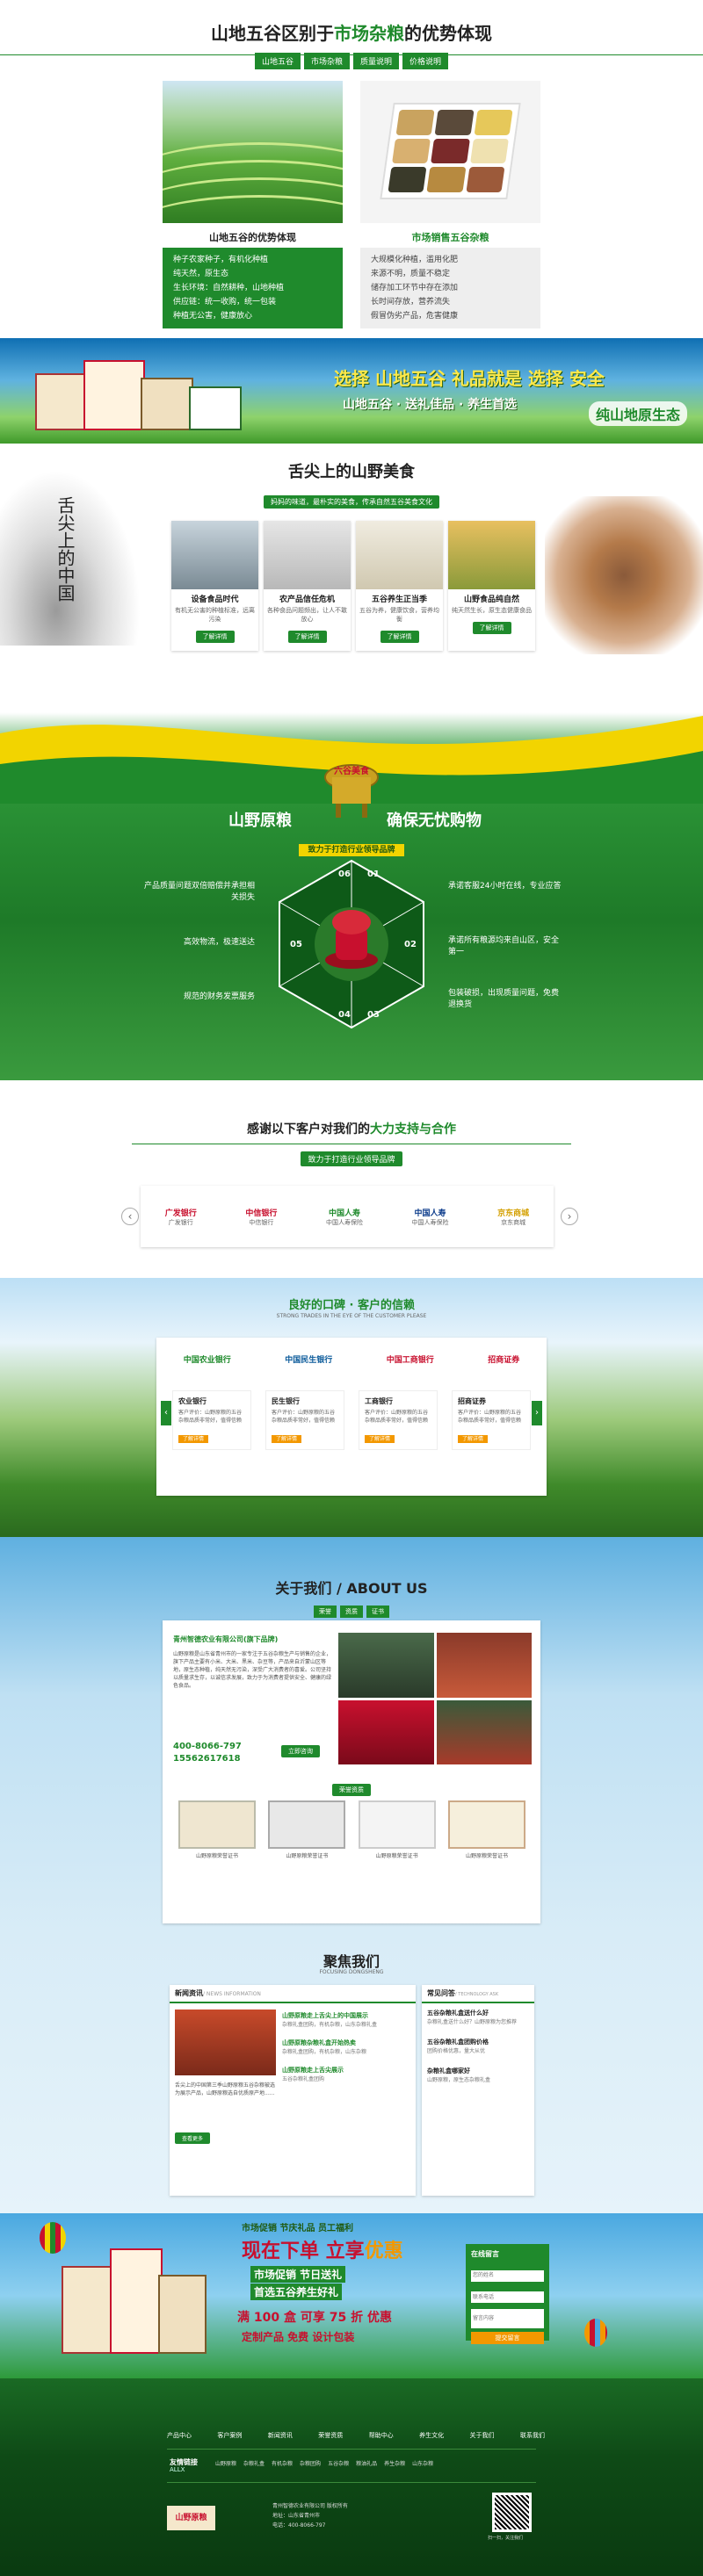 This screenshot has height=2576, width=703. Describe the element at coordinates (508, 2297) in the screenshot. I see `phone-field` at that location.